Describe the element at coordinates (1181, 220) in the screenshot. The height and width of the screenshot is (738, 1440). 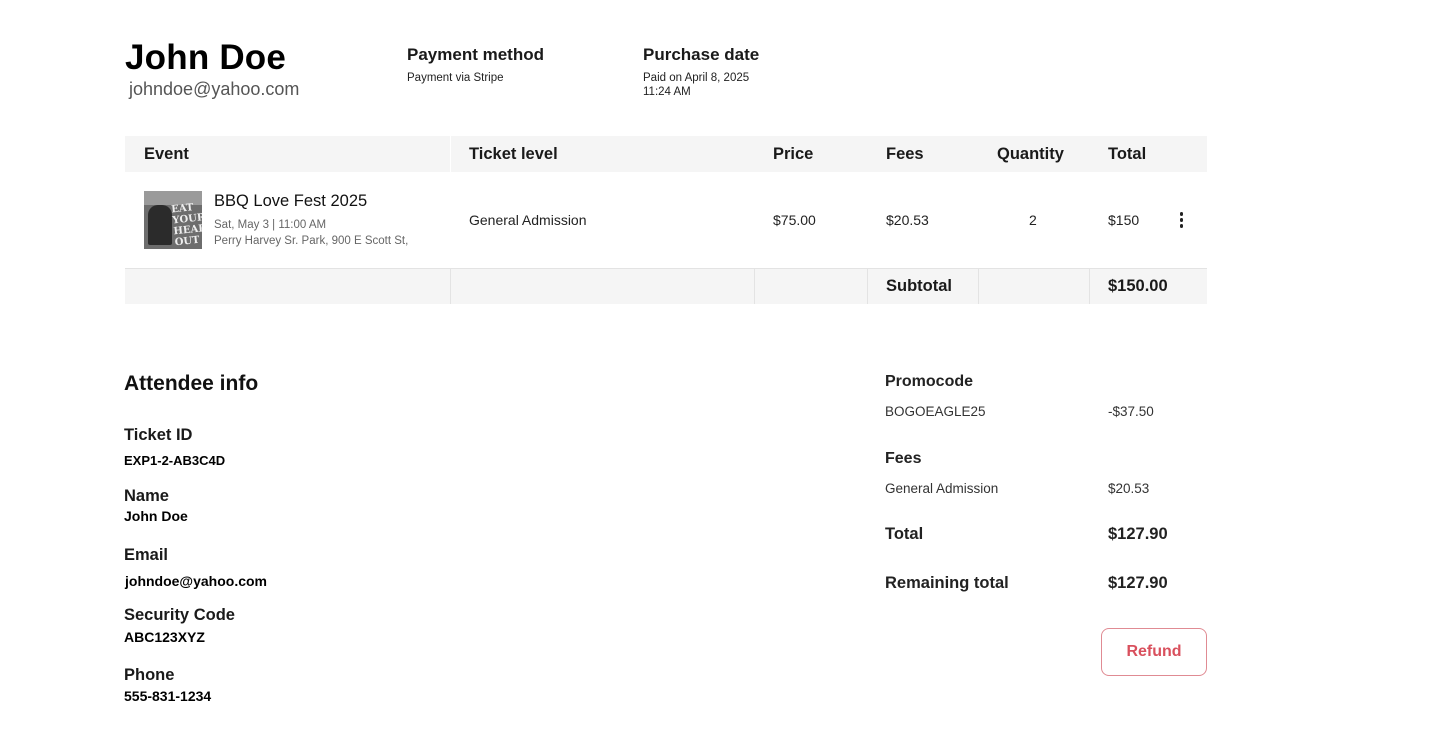
I see `more-options-icon` at that location.